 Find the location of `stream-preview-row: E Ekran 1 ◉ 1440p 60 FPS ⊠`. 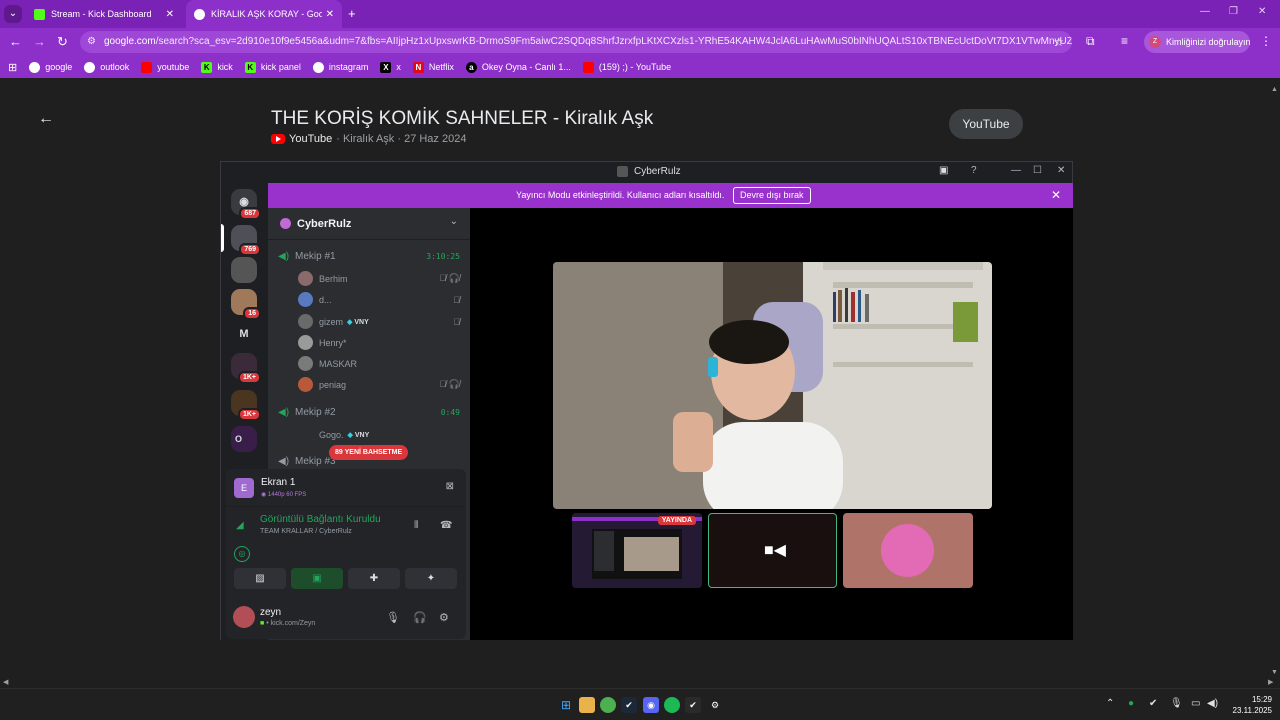

stream-preview-row: E Ekran 1 ◉ 1440p 60 FPS ⊠ is located at coordinates (346, 488).